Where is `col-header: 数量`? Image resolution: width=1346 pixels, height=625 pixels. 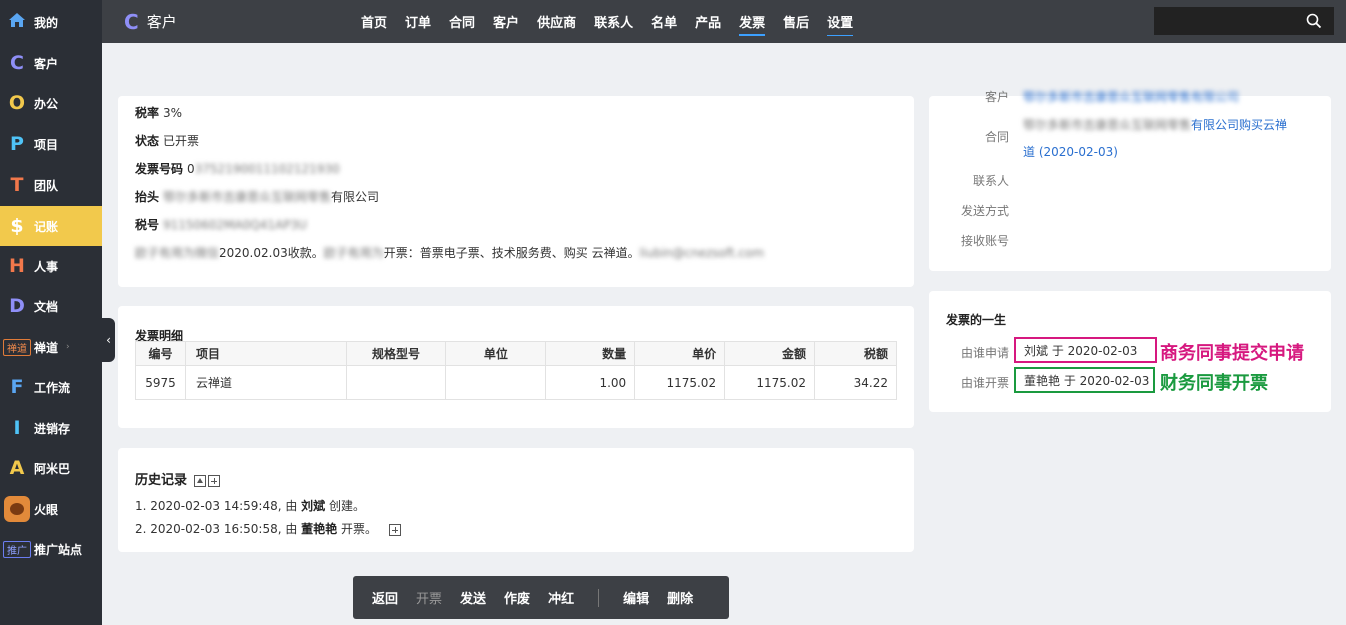 col-header: 数量 is located at coordinates (590, 353).